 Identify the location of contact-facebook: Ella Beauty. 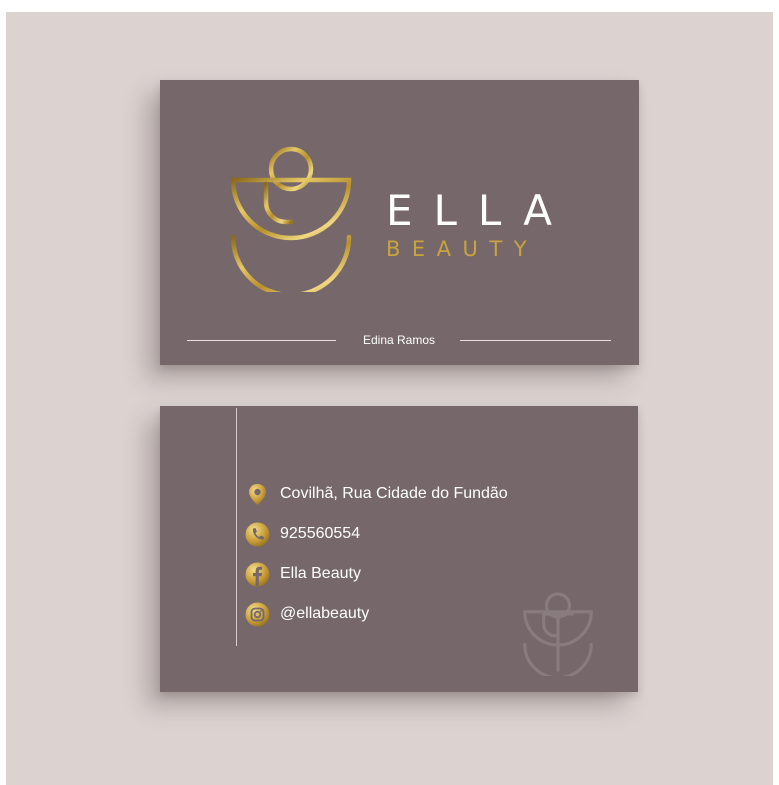
(303, 574).